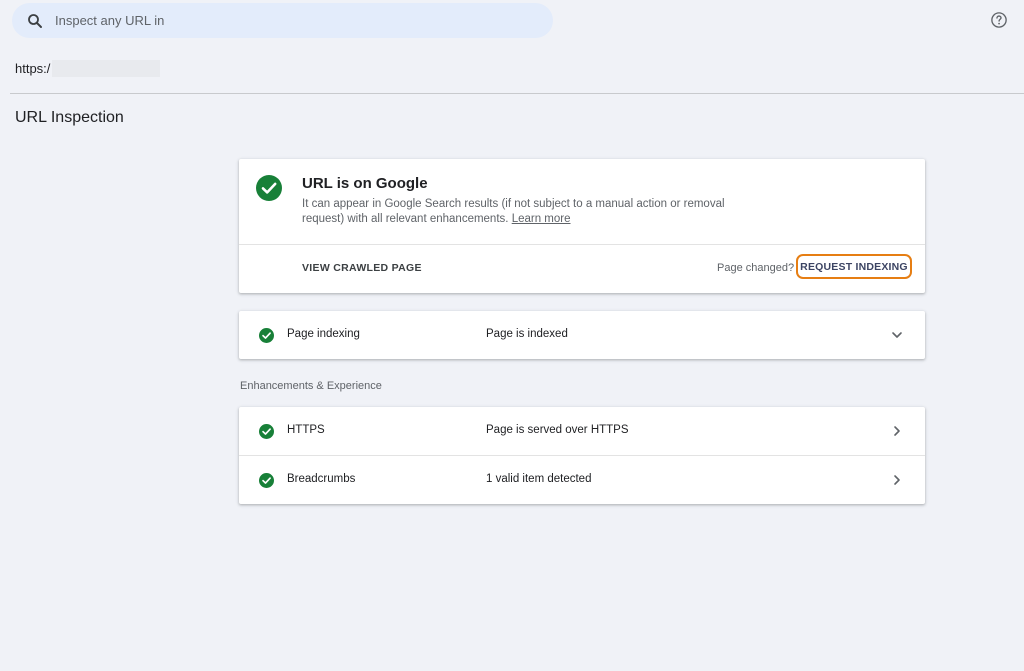 This screenshot has height=671, width=1024. Describe the element at coordinates (295, 20) in the screenshot. I see `url-search-input` at that location.